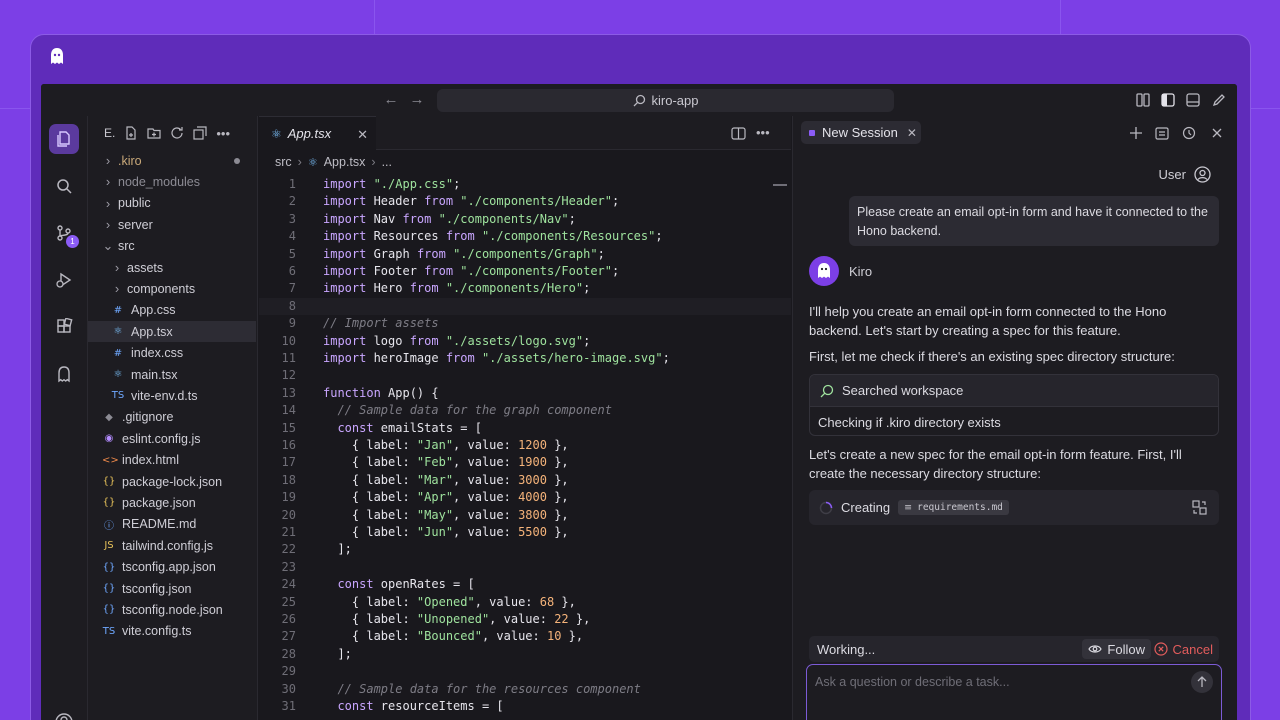  What do you see at coordinates (172, 353) in the screenshot?
I see `tree-item: # index.css` at bounding box center [172, 353].